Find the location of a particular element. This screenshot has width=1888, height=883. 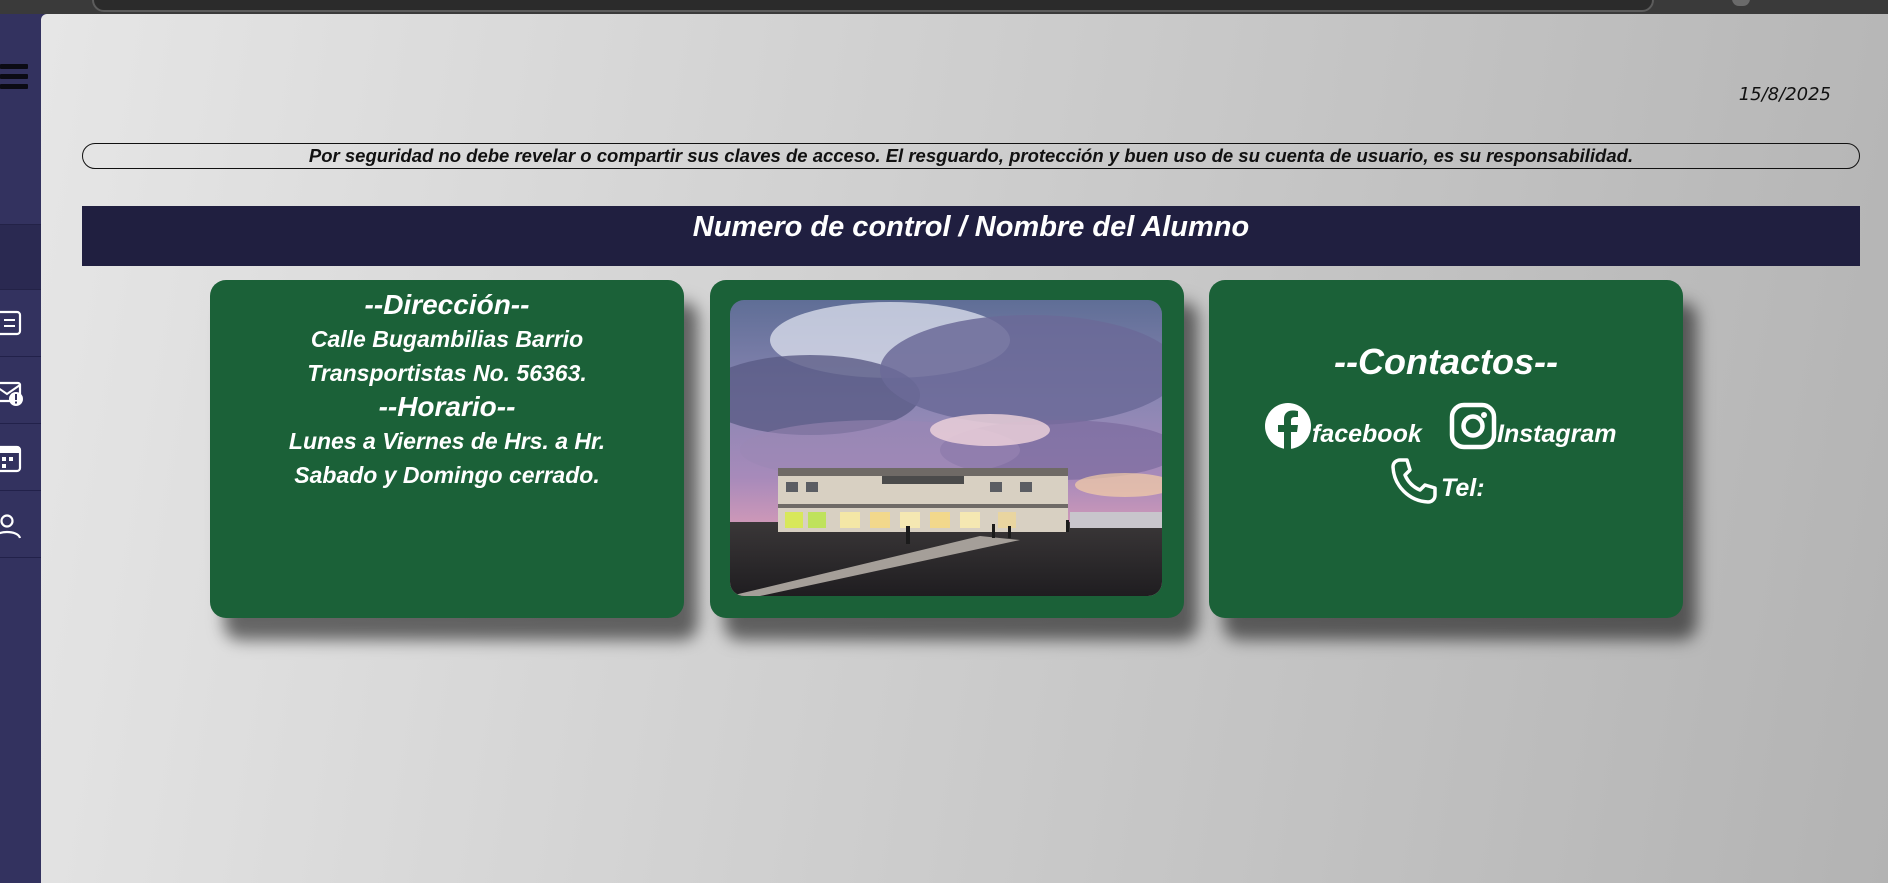

contacts-card: --Contactos-- facebook Instagram Tel: is located at coordinates (1446, 449).